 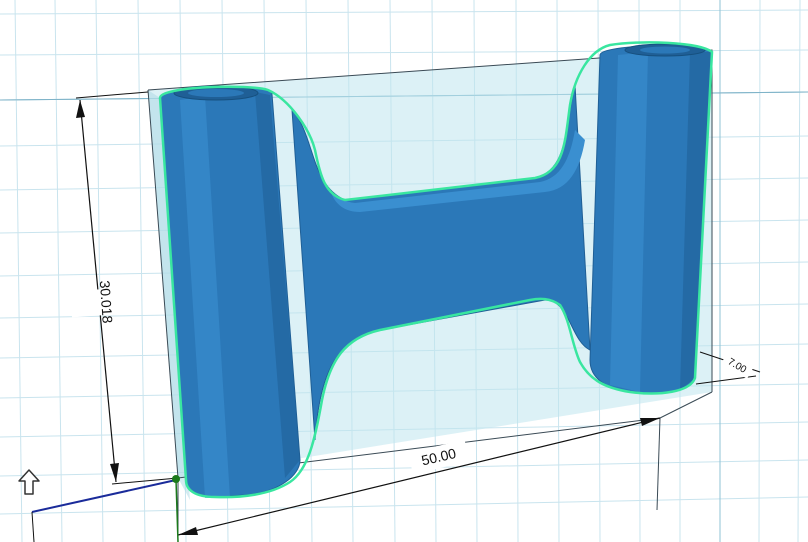 I want to click on model-right-hole-inner, so click(x=665, y=50).